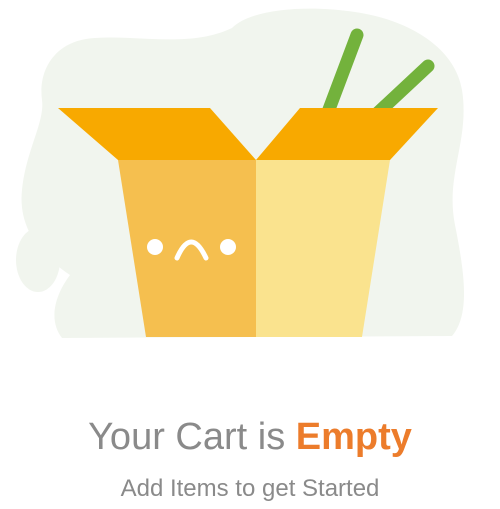  Describe the element at coordinates (353, 437) in the screenshot. I see `title-highlight: Empty` at that location.